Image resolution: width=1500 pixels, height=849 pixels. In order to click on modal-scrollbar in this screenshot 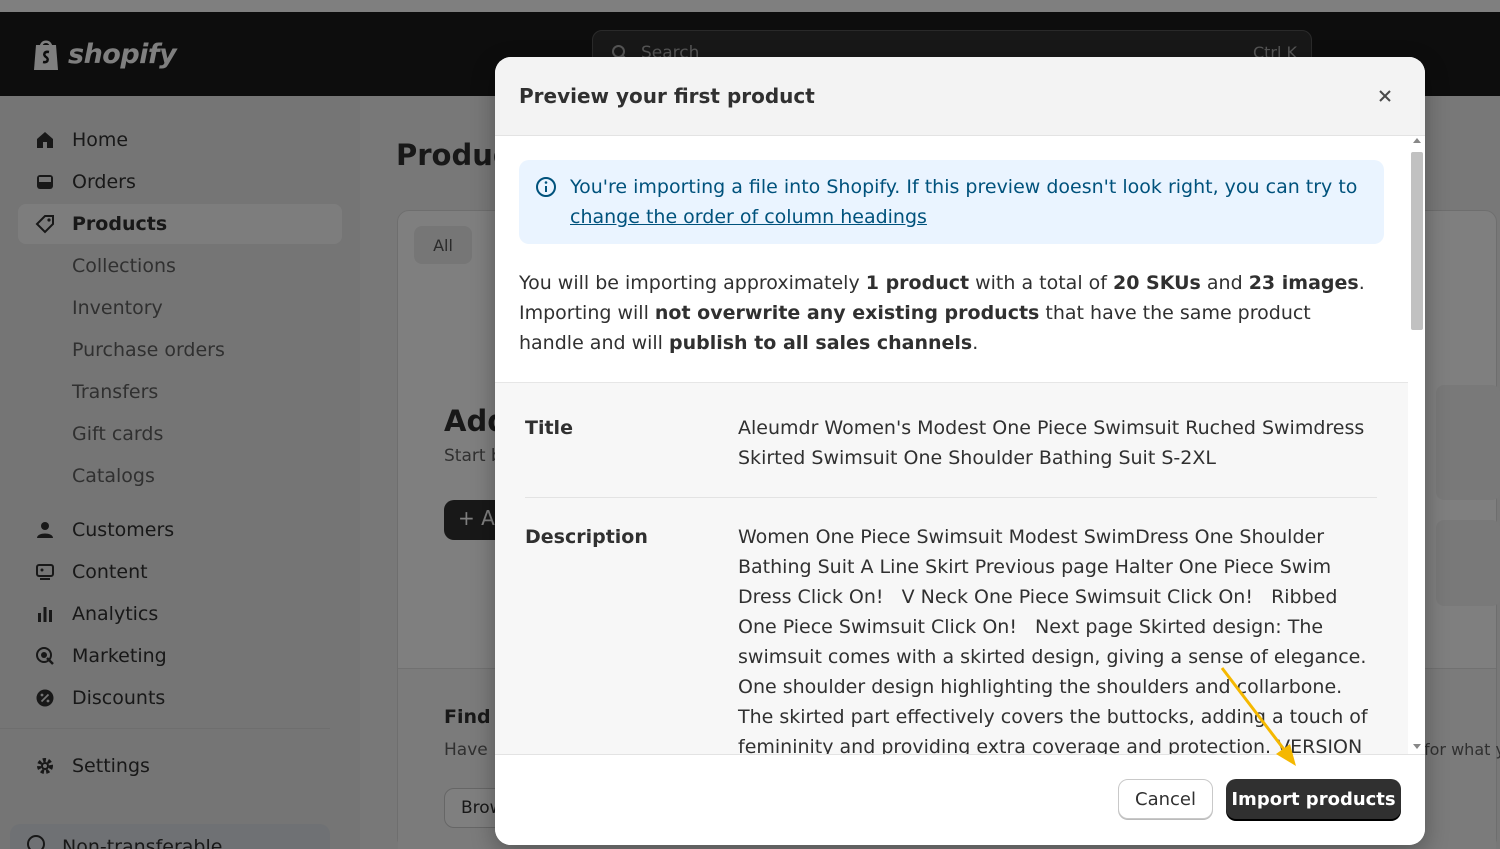, I will do `click(1416, 445)`.